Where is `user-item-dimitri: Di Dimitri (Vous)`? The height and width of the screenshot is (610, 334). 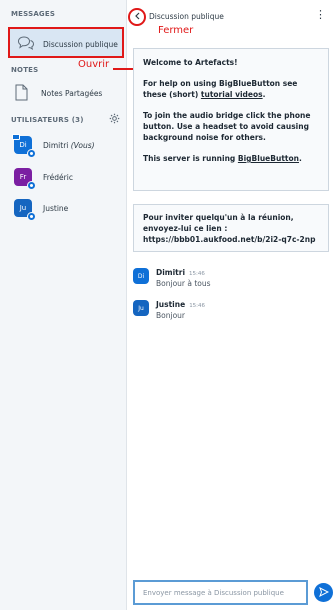 user-item-dimitri: Di Dimitri (Vous) is located at coordinates (53, 146).